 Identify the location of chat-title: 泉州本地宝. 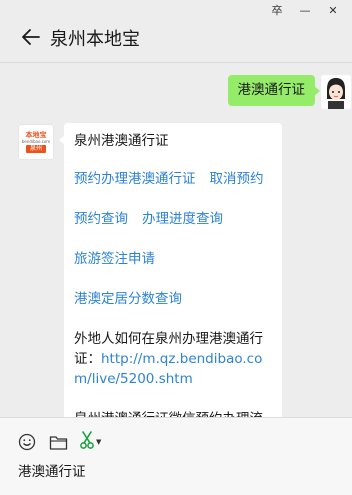
(95, 39).